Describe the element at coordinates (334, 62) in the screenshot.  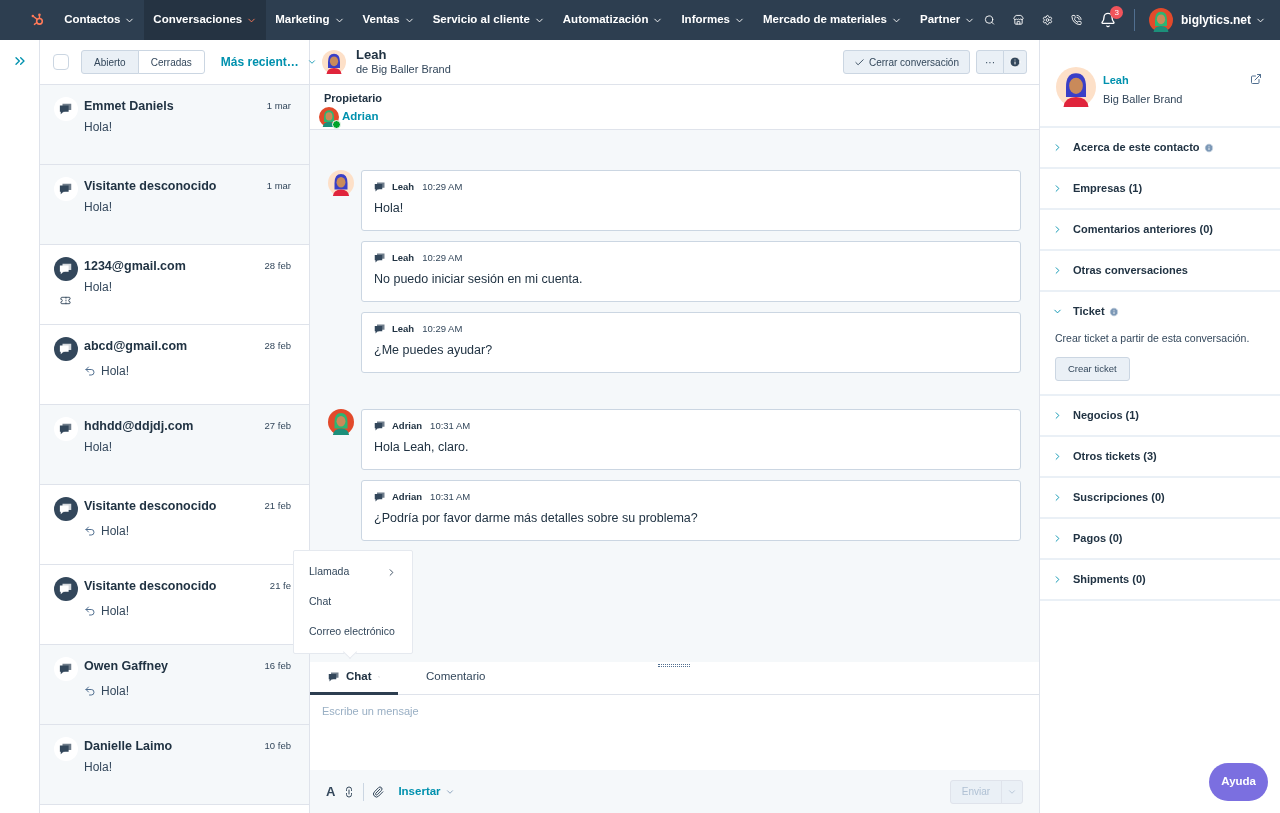
I see `contact-avatar` at that location.